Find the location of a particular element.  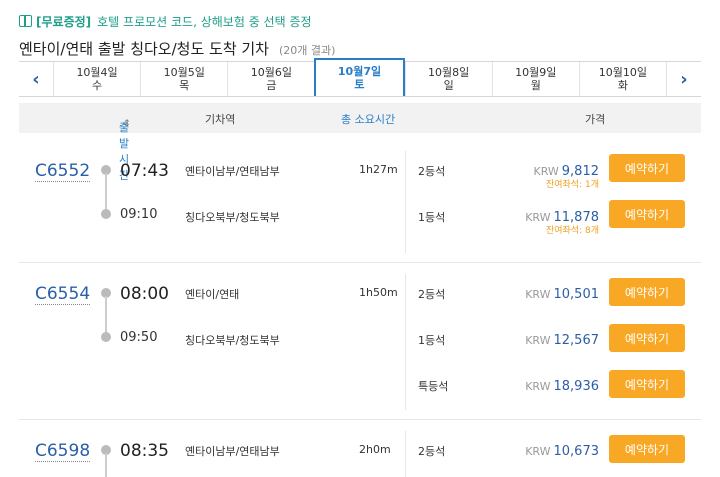

date-tab: 10월4일 수 is located at coordinates (96, 79).